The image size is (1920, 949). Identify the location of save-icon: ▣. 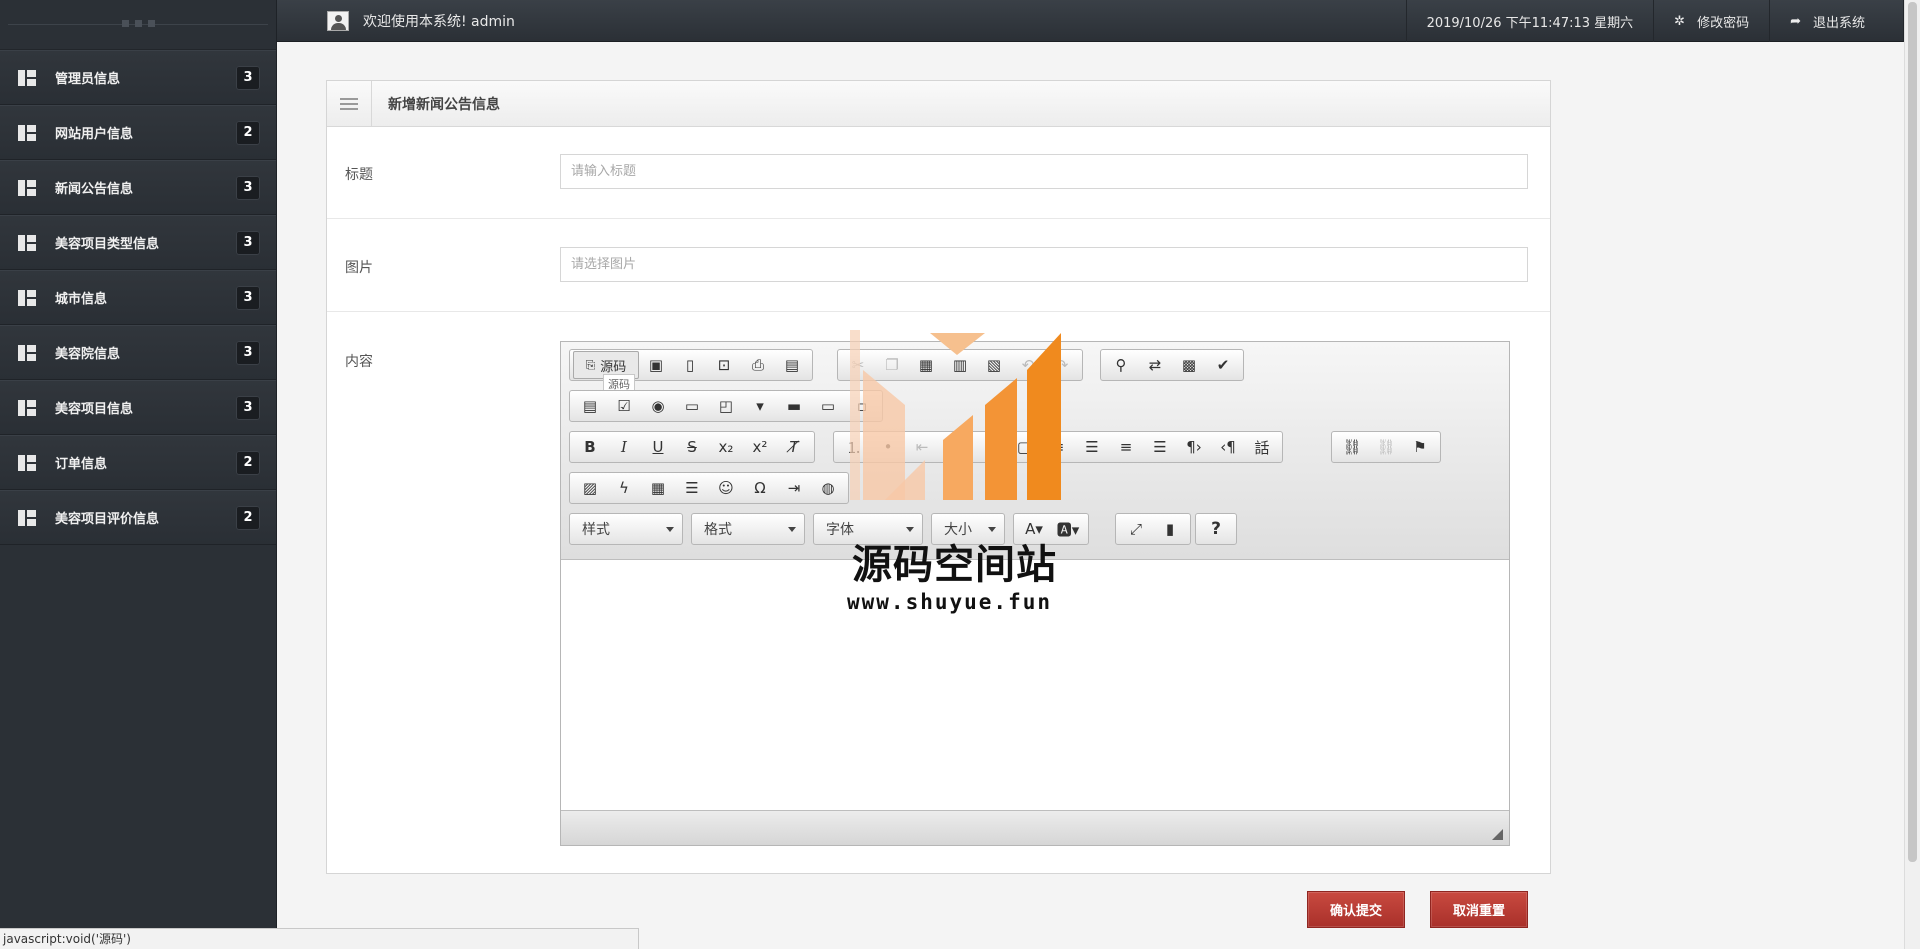
(656, 365).